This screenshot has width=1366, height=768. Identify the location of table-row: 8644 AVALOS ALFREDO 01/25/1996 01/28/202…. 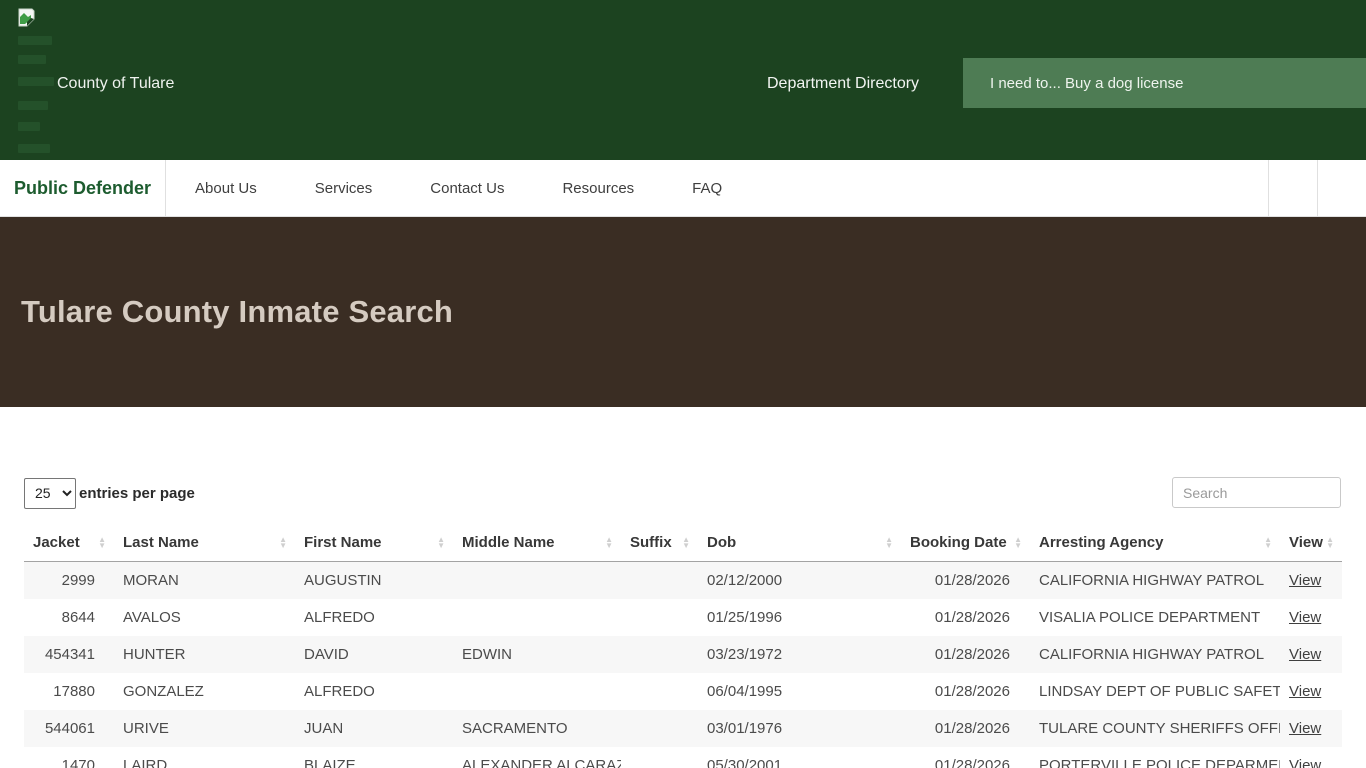
(683, 617).